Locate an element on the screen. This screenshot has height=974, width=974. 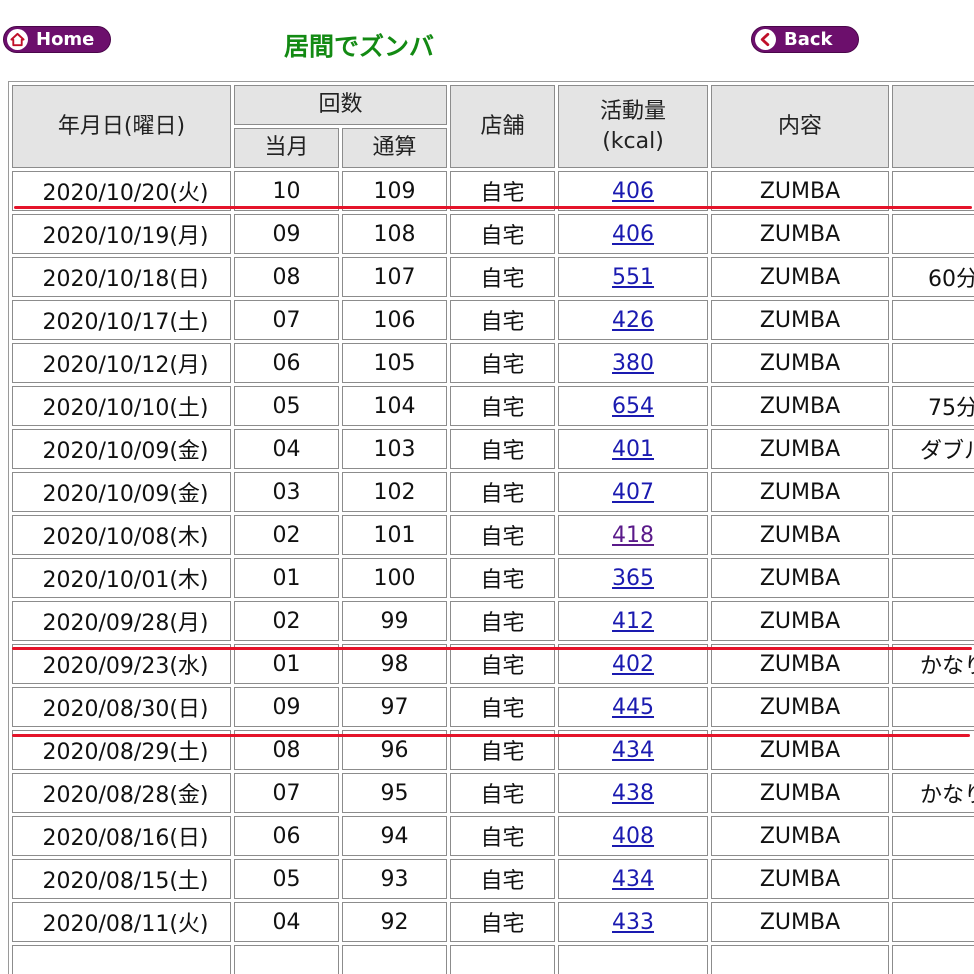
cell-count-total is located at coordinates (395, 959).